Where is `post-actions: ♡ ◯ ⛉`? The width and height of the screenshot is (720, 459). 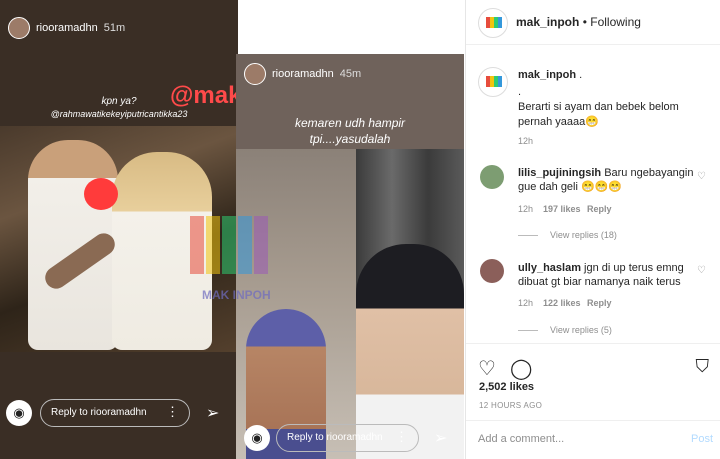
post-actions: ♡ ◯ ⛉ is located at coordinates (593, 361).